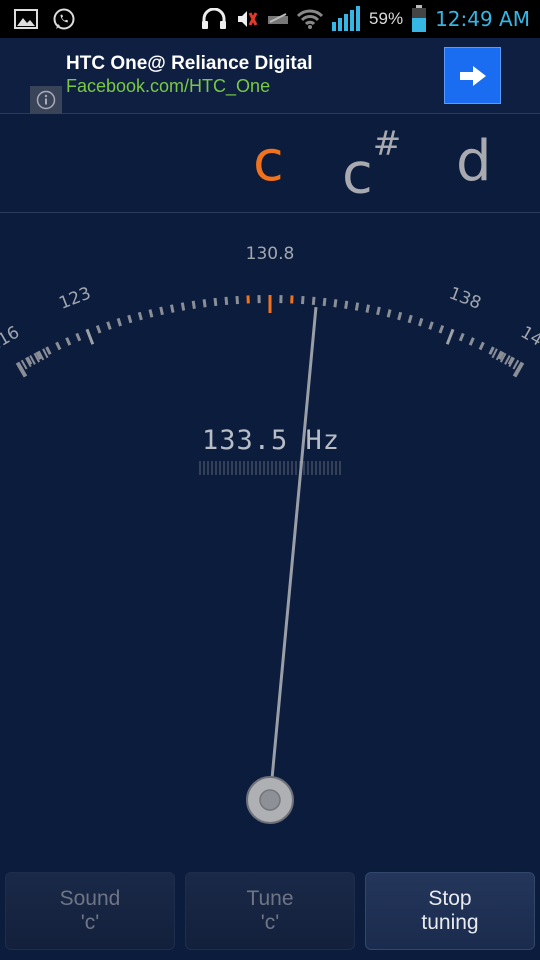  I want to click on current-note: c, so click(268, 161).